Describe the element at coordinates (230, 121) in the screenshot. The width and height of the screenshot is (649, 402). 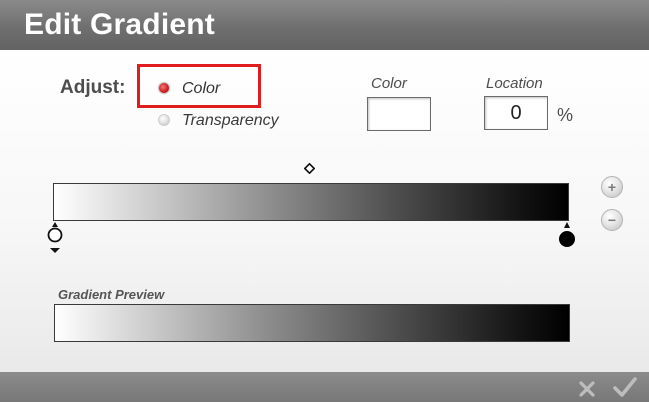
I see `radio-transparency-label: Transparency` at that location.